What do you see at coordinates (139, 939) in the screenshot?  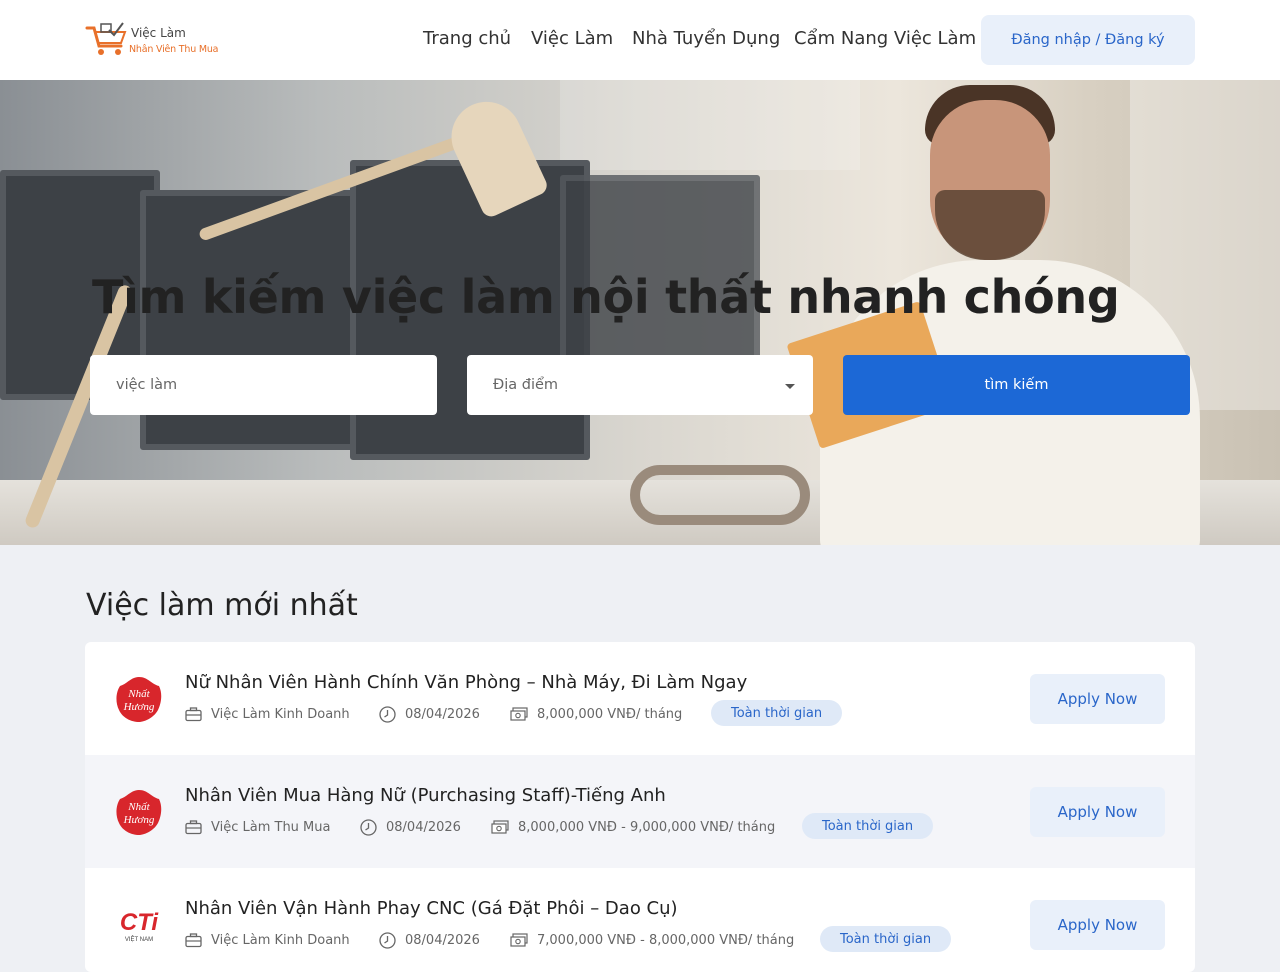 I see `svg-text: VIỆT NAM` at bounding box center [139, 939].